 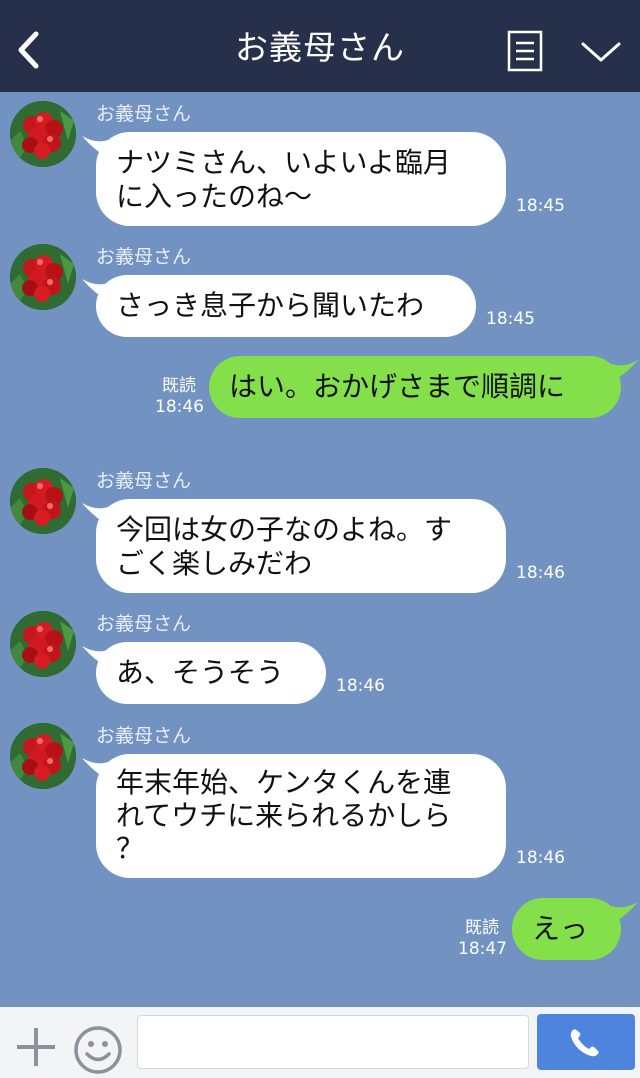 I want to click on message-line: れてウチに来られるかしら, so click(x=284, y=815).